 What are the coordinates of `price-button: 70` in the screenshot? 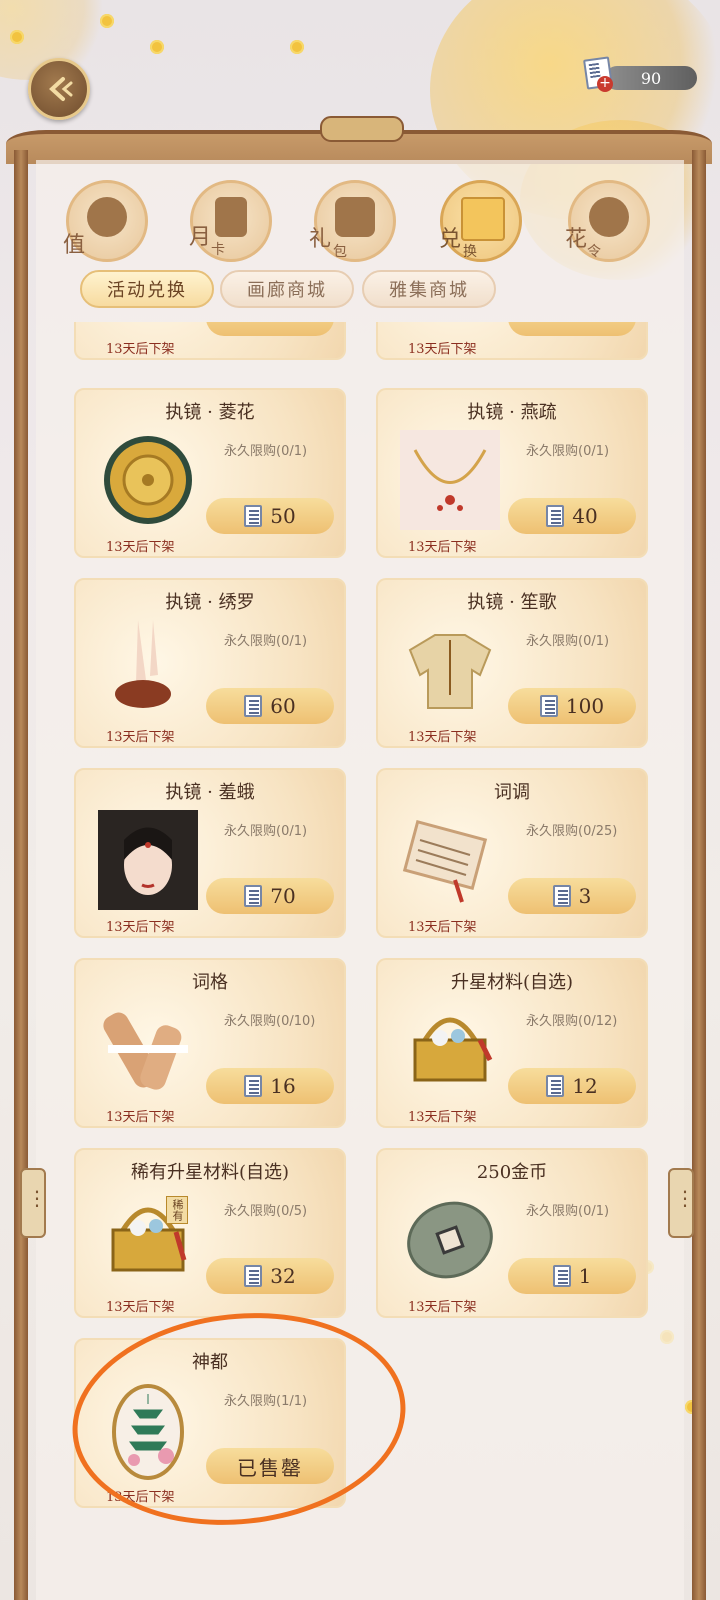 It's located at (270, 896).